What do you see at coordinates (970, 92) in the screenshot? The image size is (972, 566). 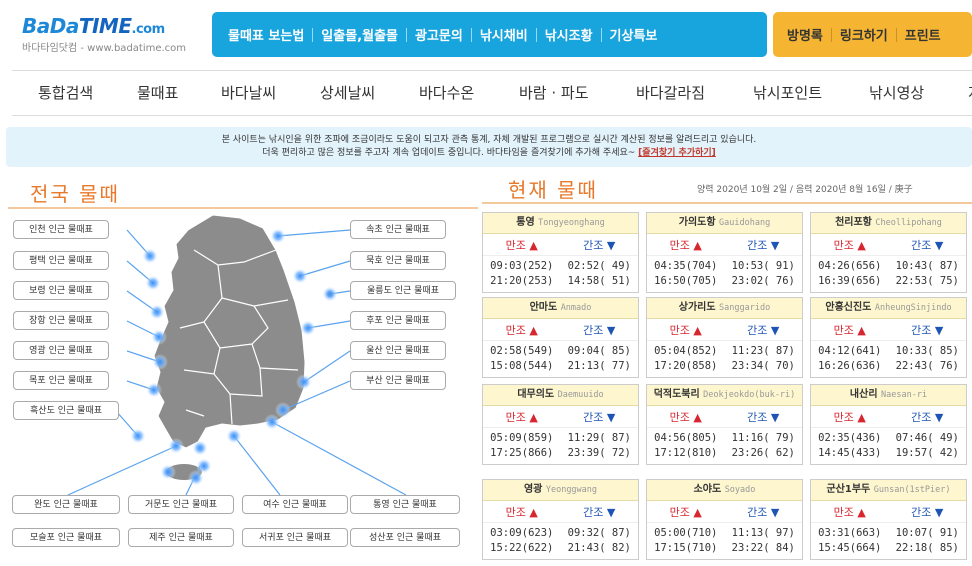 I see `main-nav-map: 지` at bounding box center [970, 92].